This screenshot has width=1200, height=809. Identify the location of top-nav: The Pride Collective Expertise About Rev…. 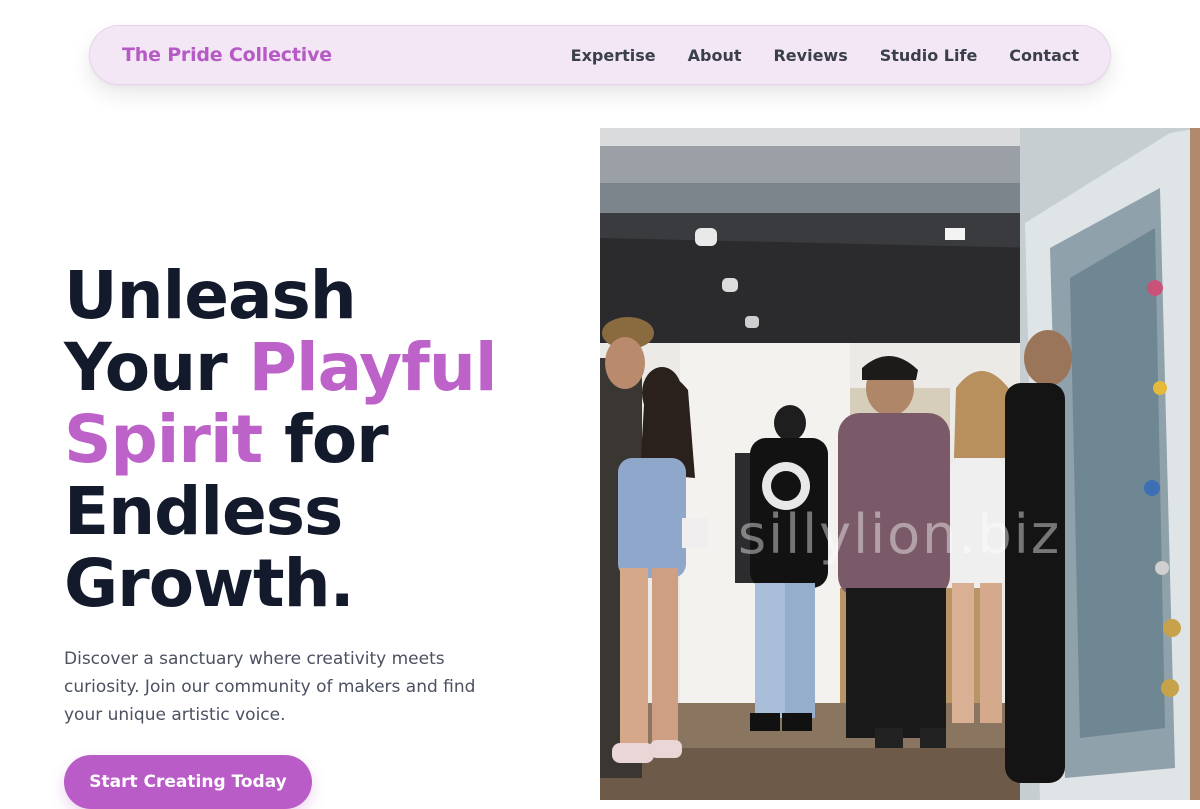
(600, 55).